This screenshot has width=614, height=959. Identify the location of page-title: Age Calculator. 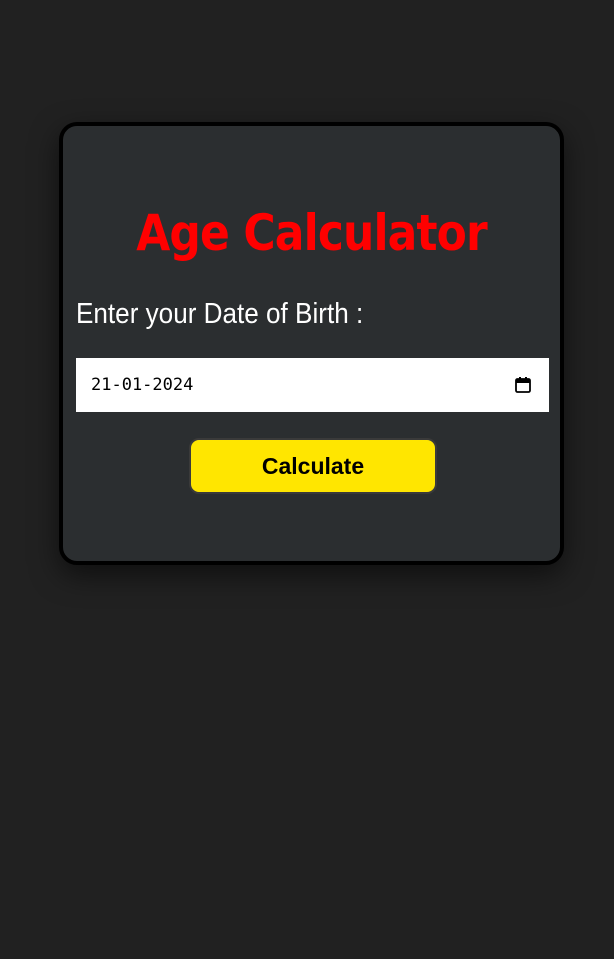
(311, 233).